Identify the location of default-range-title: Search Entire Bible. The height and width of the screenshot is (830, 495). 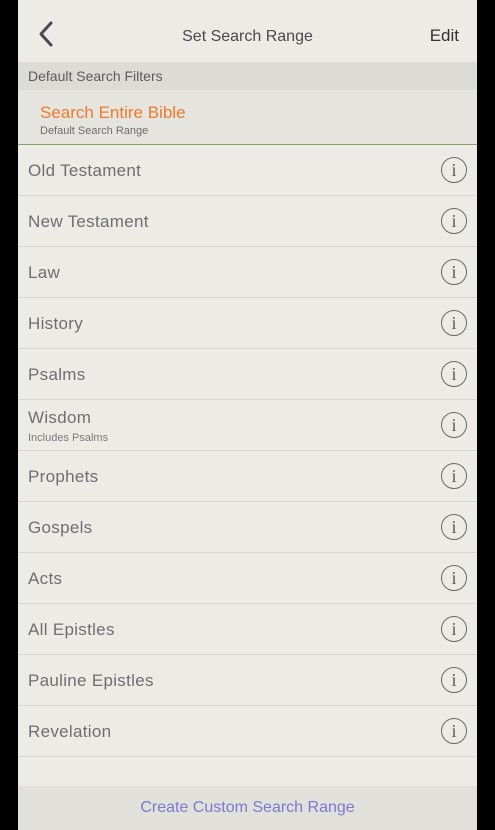
(113, 112).